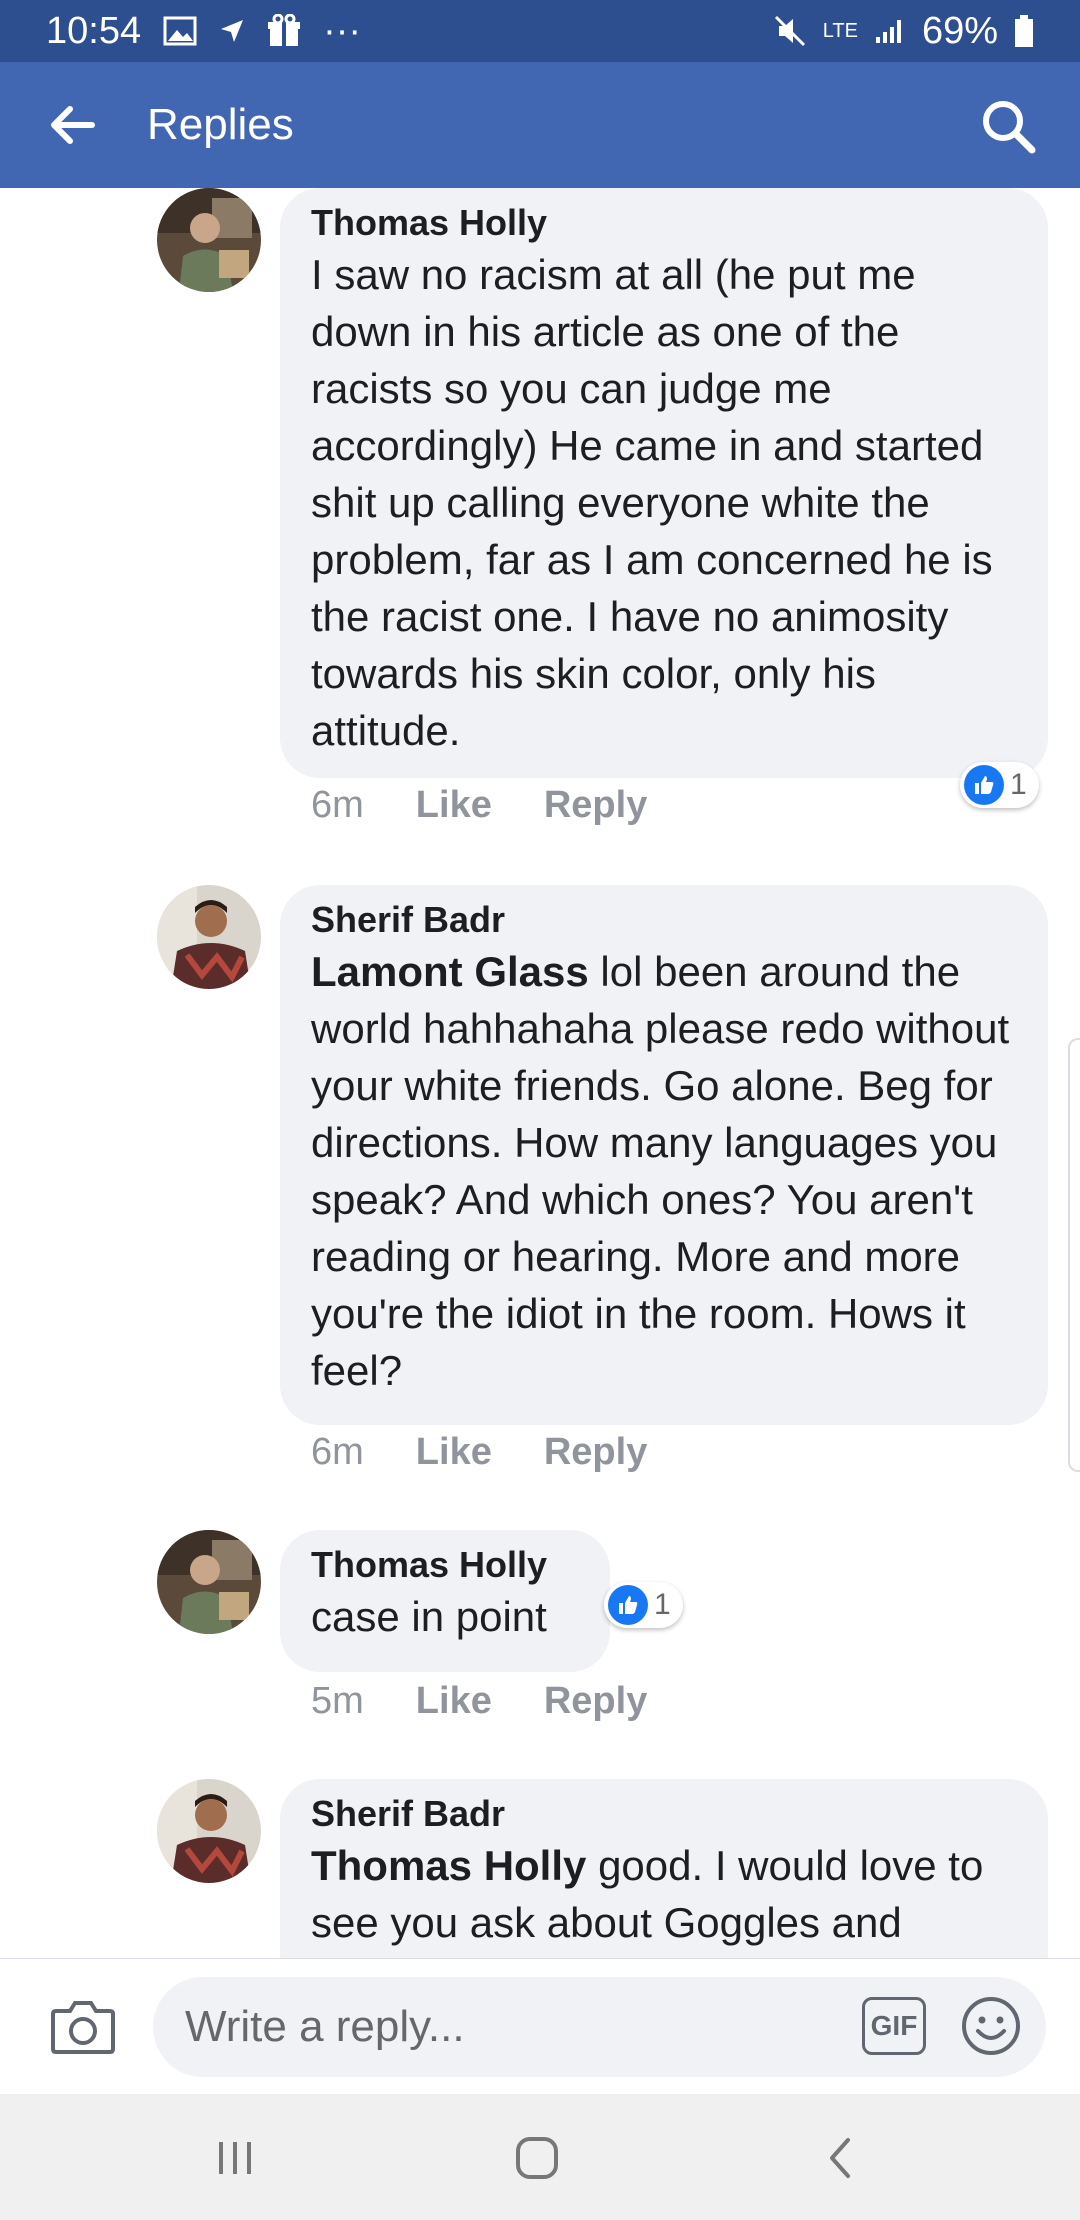  Describe the element at coordinates (337, 1701) in the screenshot. I see `comment-timestamp: 5m` at that location.